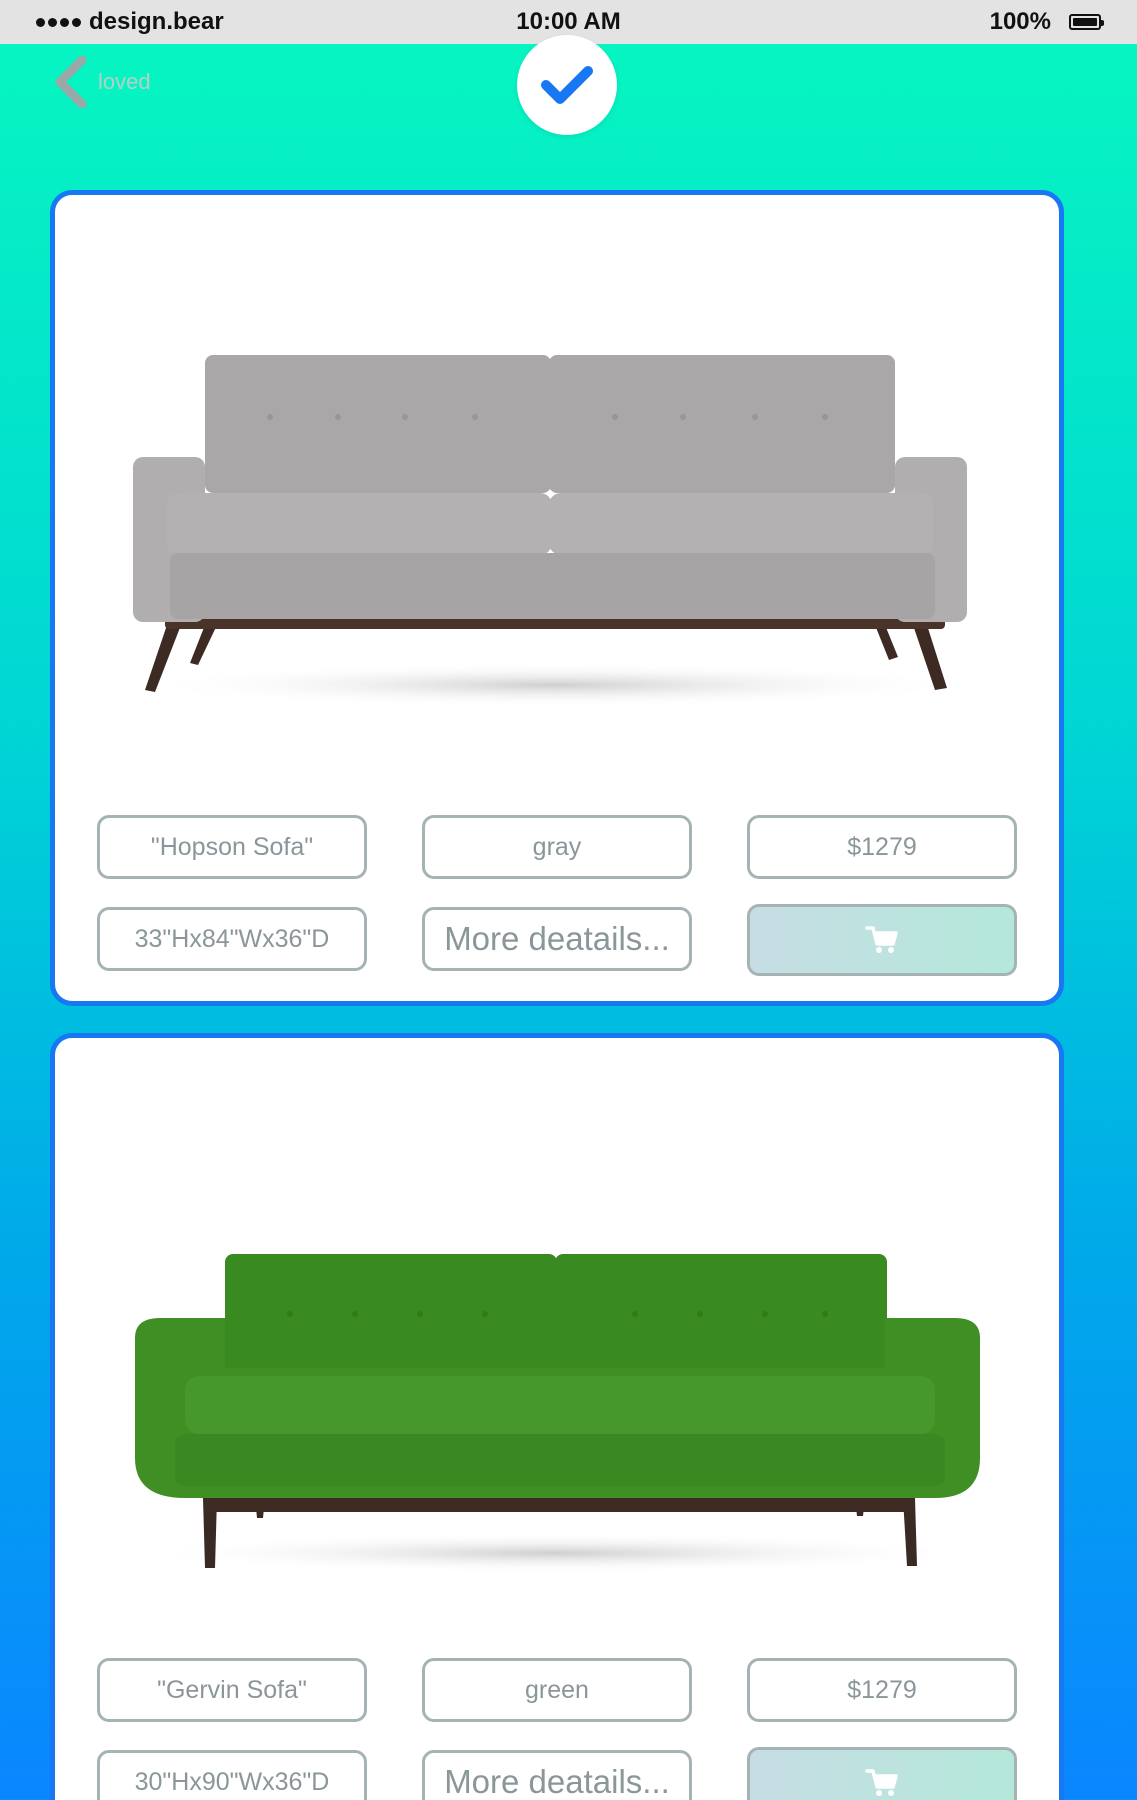 This screenshot has height=1800, width=1137. Describe the element at coordinates (232, 1775) in the screenshot. I see `product-dimensions-field: 30"Hx90"Wx36"D` at that location.